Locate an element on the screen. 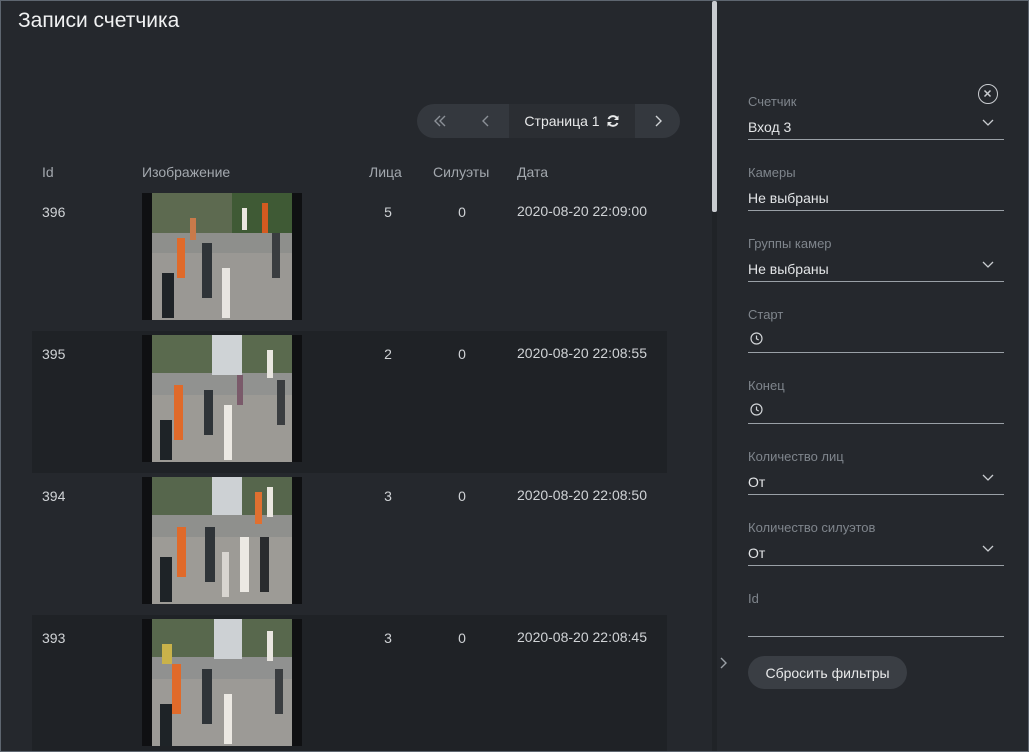 This screenshot has height=752, width=1029. next-page-button is located at coordinates (657, 121).